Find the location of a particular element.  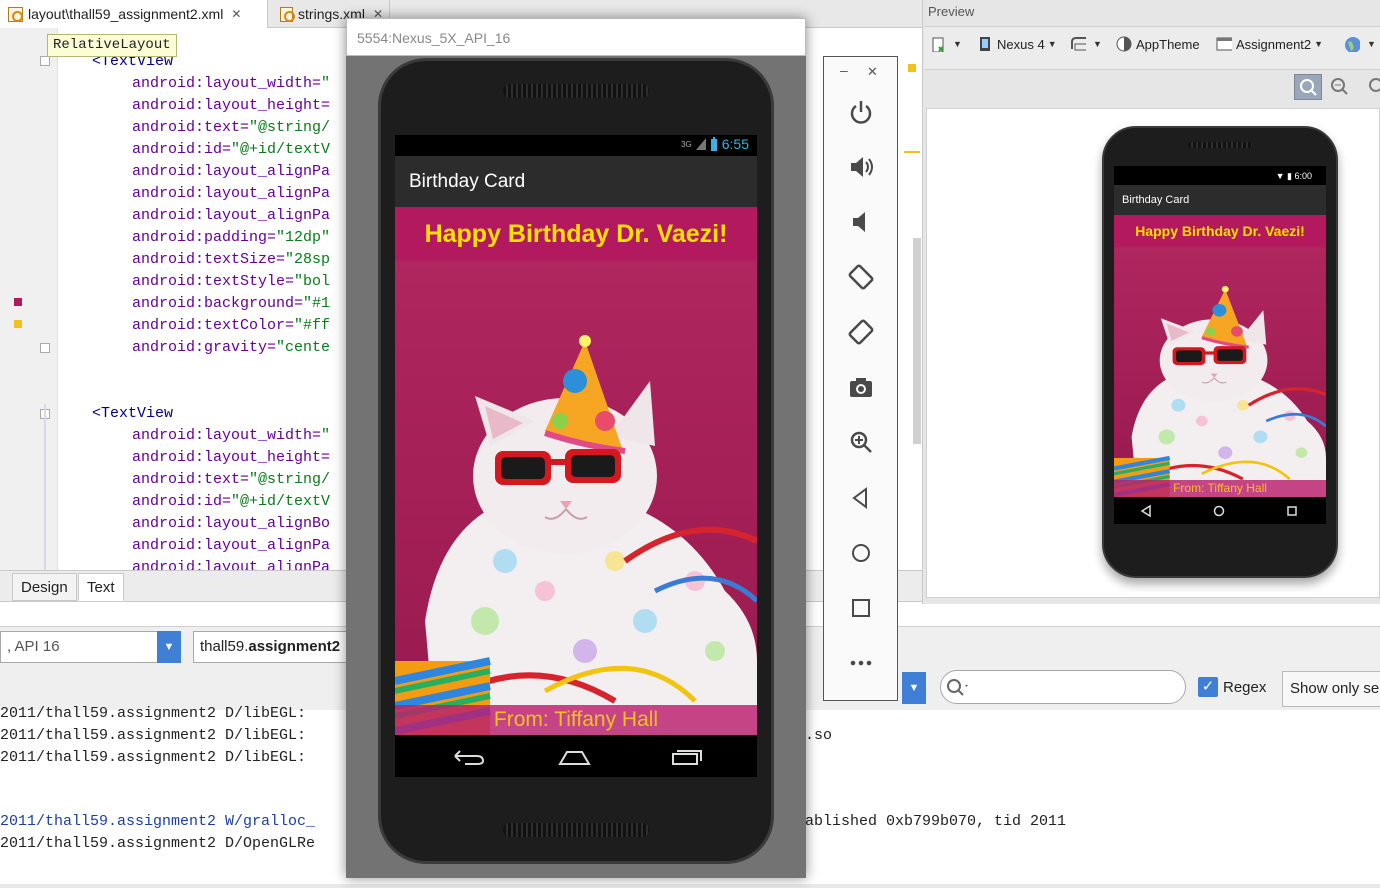

rotate-left-icon is located at coordinates (861, 277).